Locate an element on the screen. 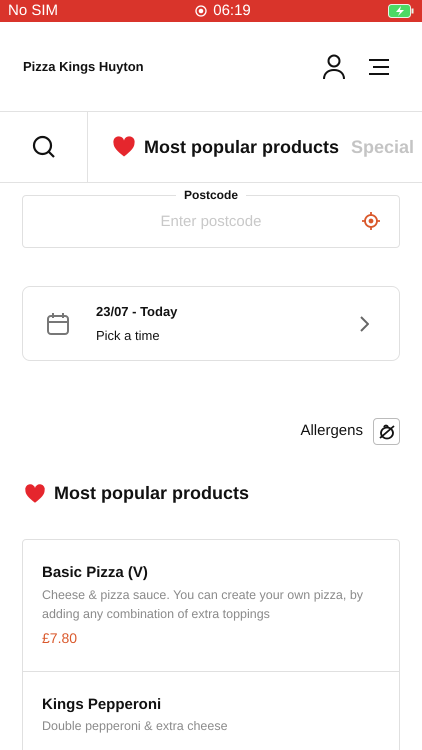  menu-icon is located at coordinates (379, 66).